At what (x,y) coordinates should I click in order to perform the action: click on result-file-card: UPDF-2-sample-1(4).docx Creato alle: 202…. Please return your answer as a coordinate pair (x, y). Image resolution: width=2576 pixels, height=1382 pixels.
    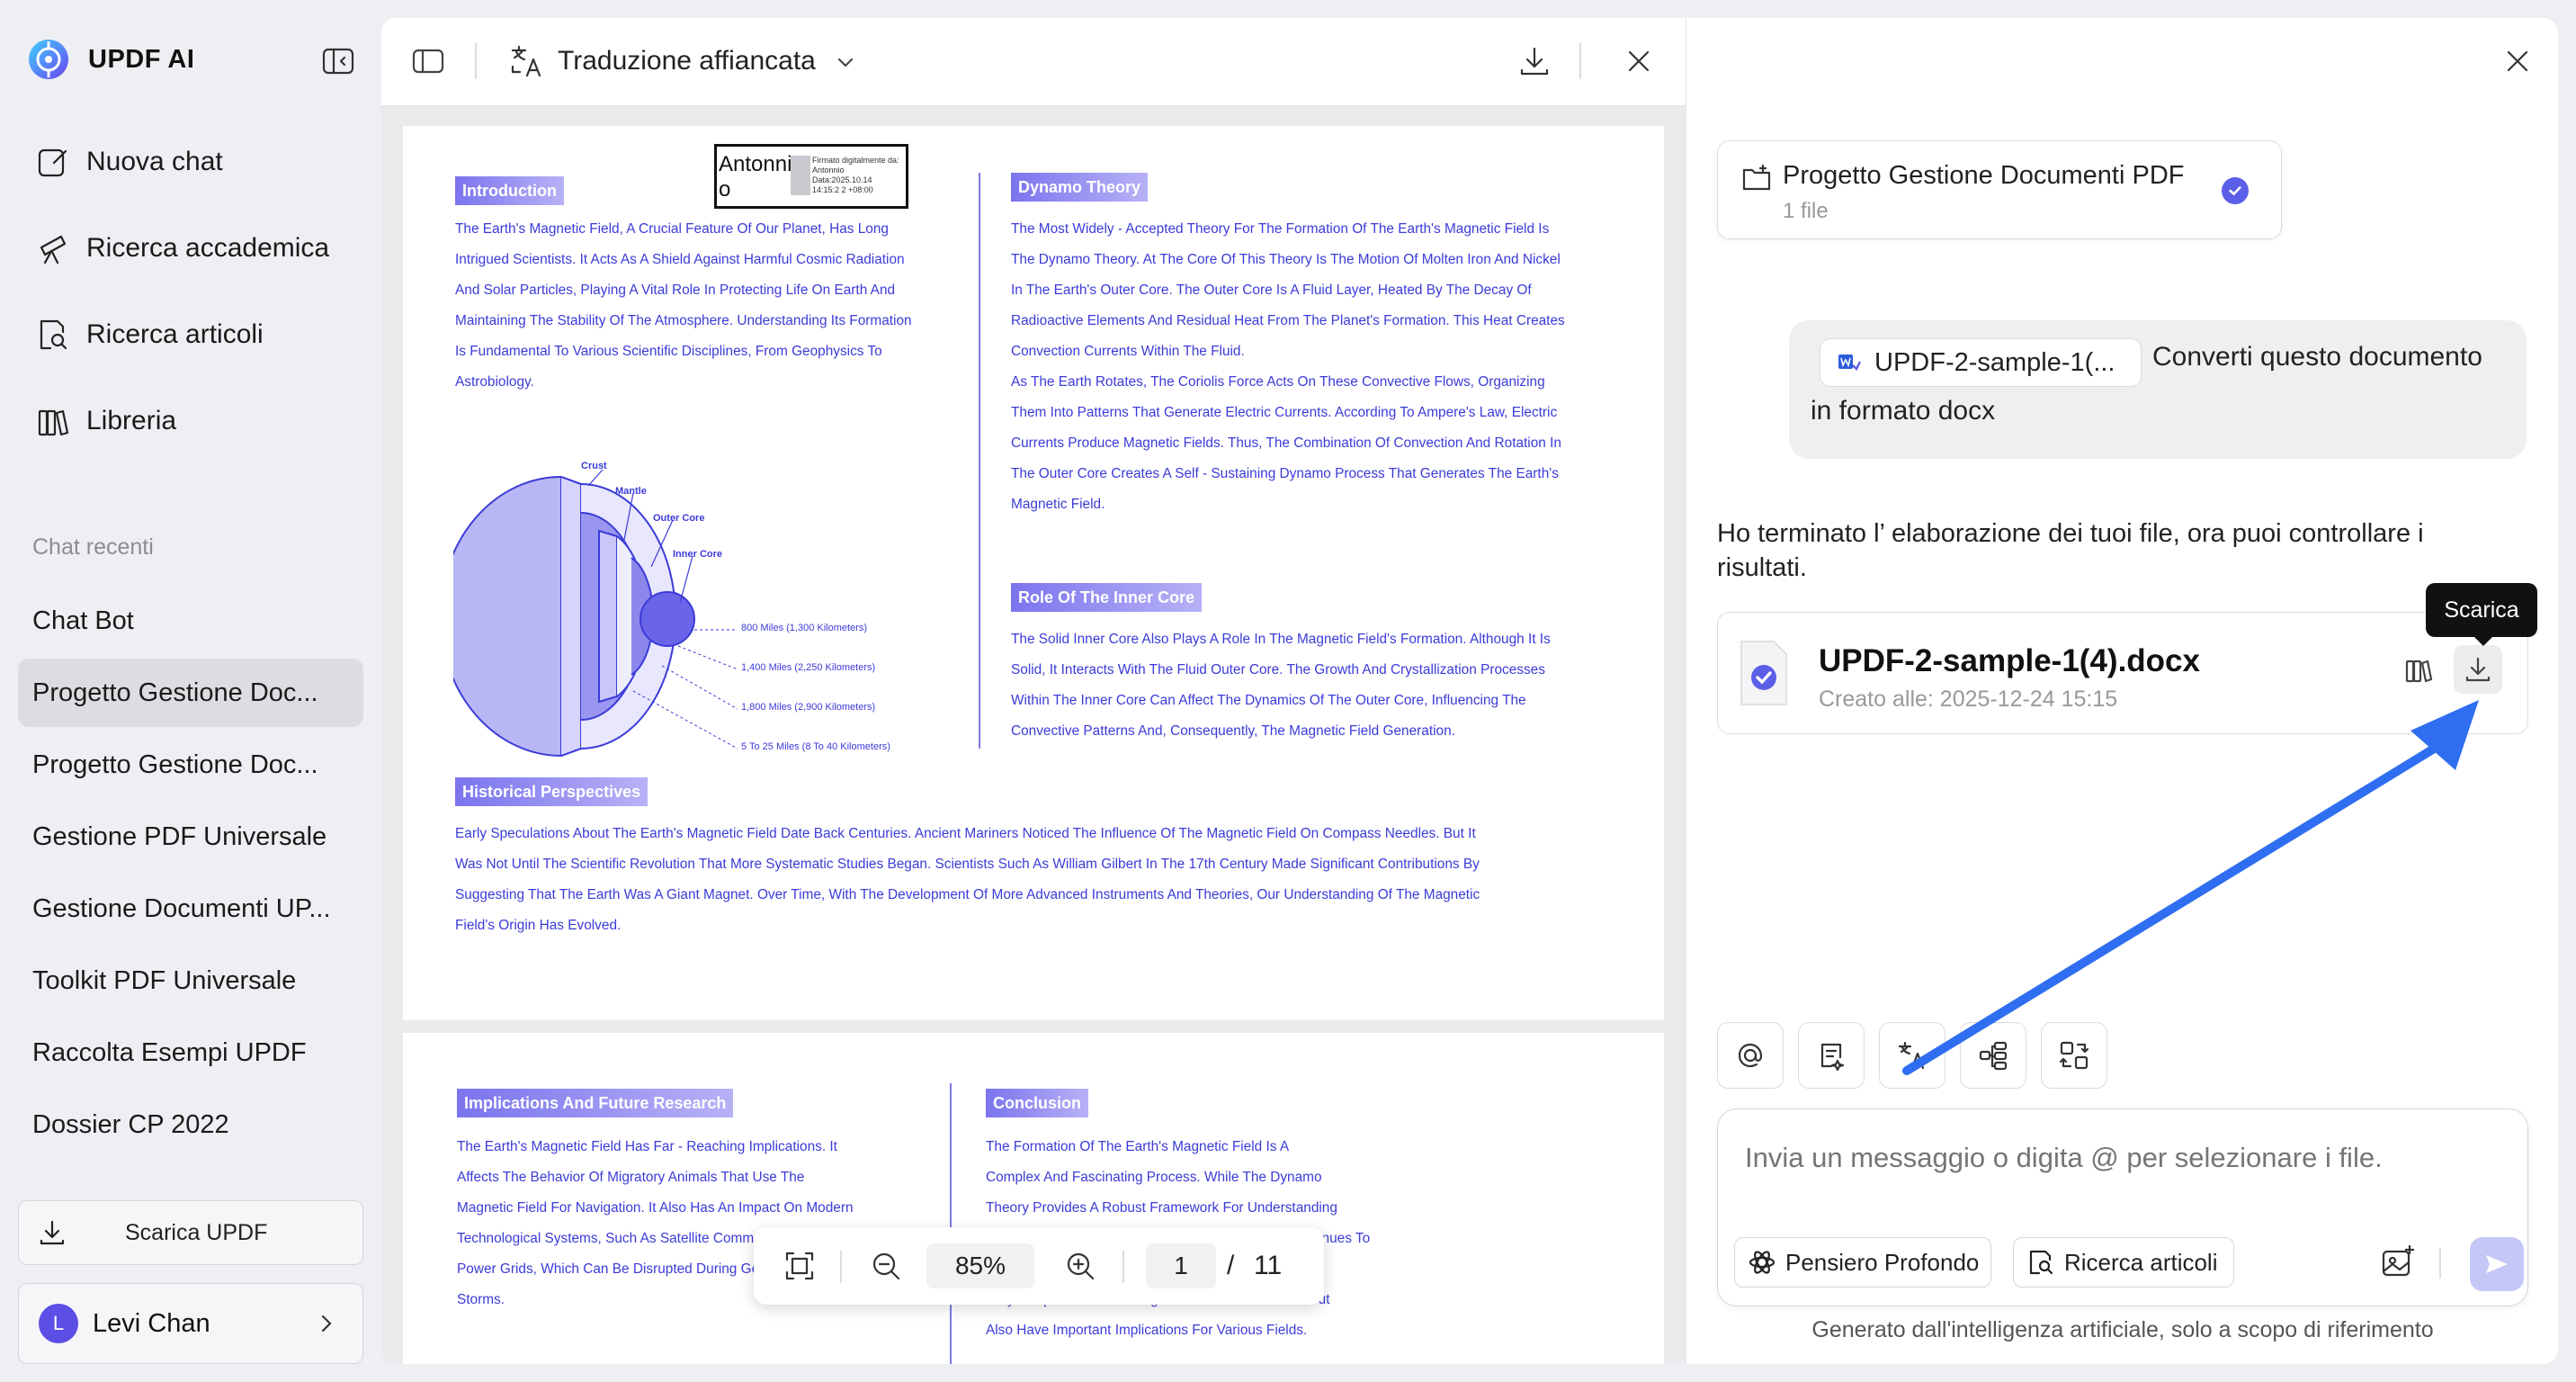
    Looking at the image, I should click on (2122, 673).